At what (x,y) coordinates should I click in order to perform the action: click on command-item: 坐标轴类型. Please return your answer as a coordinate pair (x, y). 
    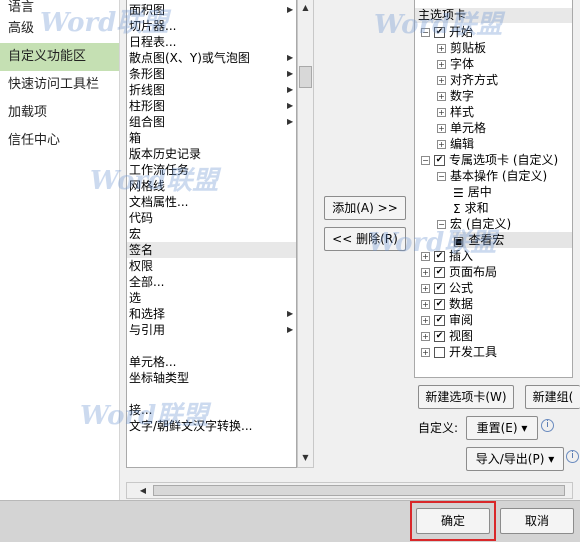
    Looking at the image, I should click on (211, 378).